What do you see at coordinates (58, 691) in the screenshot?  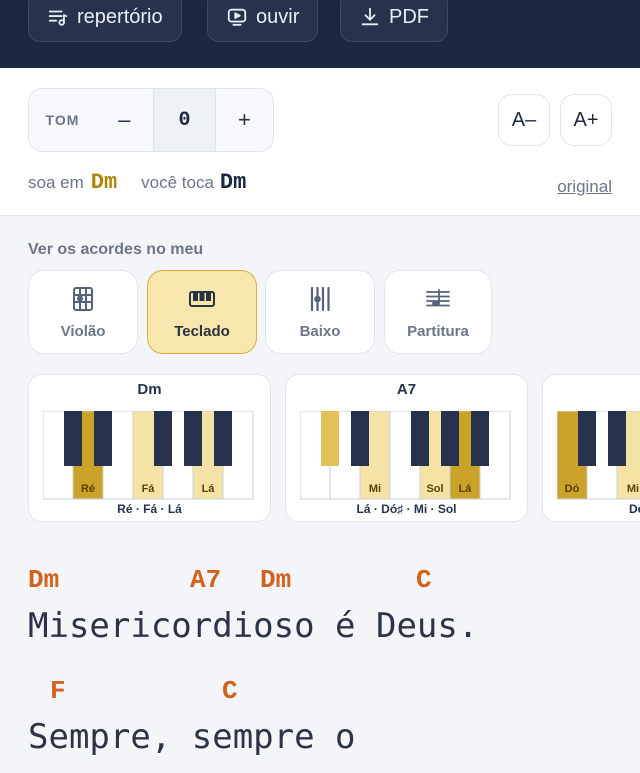 I see `lyric-chord: F` at bounding box center [58, 691].